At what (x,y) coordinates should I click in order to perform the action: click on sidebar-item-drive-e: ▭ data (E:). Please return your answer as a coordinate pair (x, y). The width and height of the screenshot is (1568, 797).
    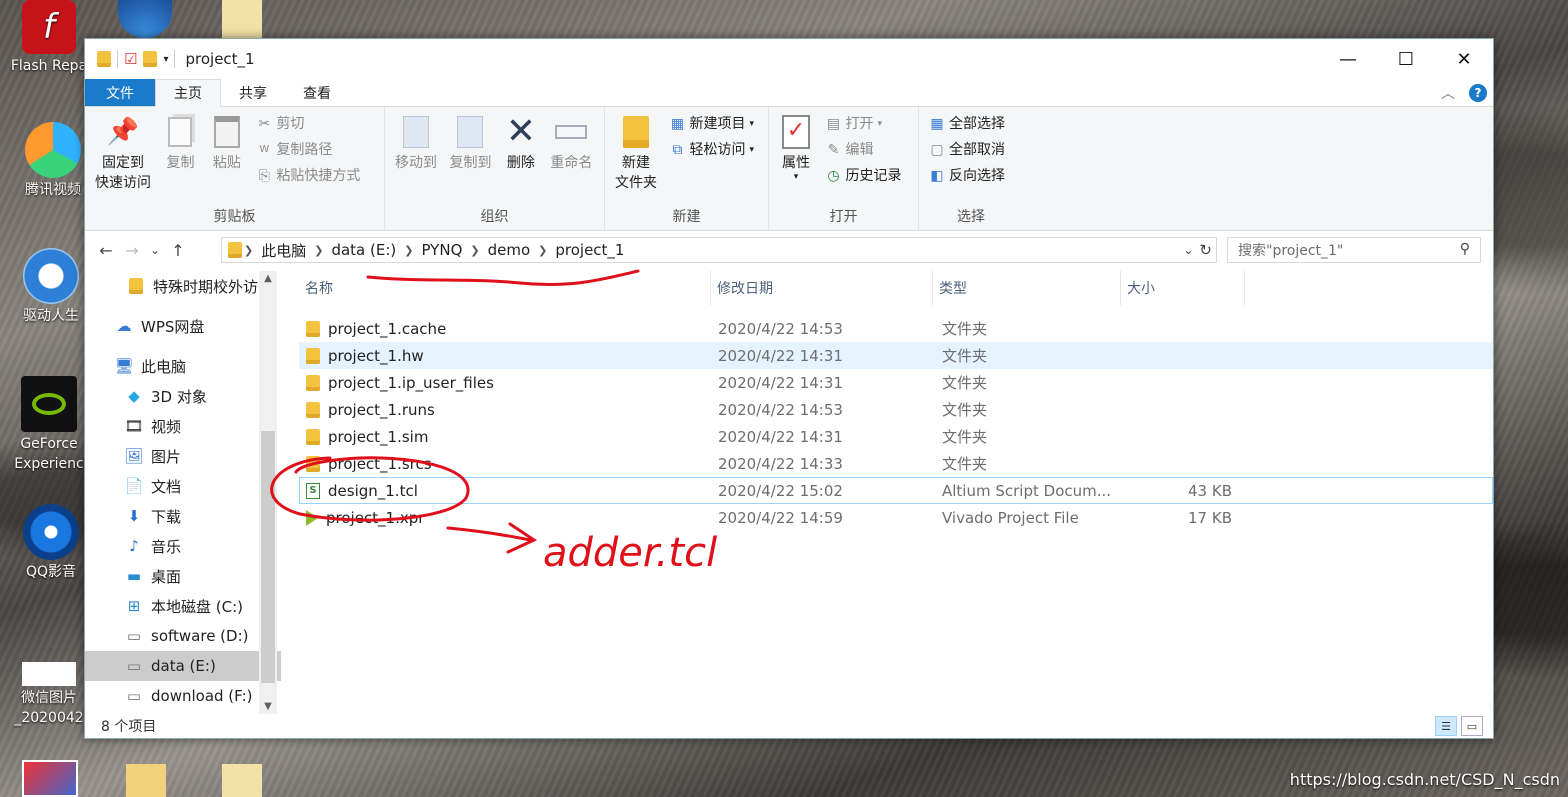
    Looking at the image, I should click on (183, 666).